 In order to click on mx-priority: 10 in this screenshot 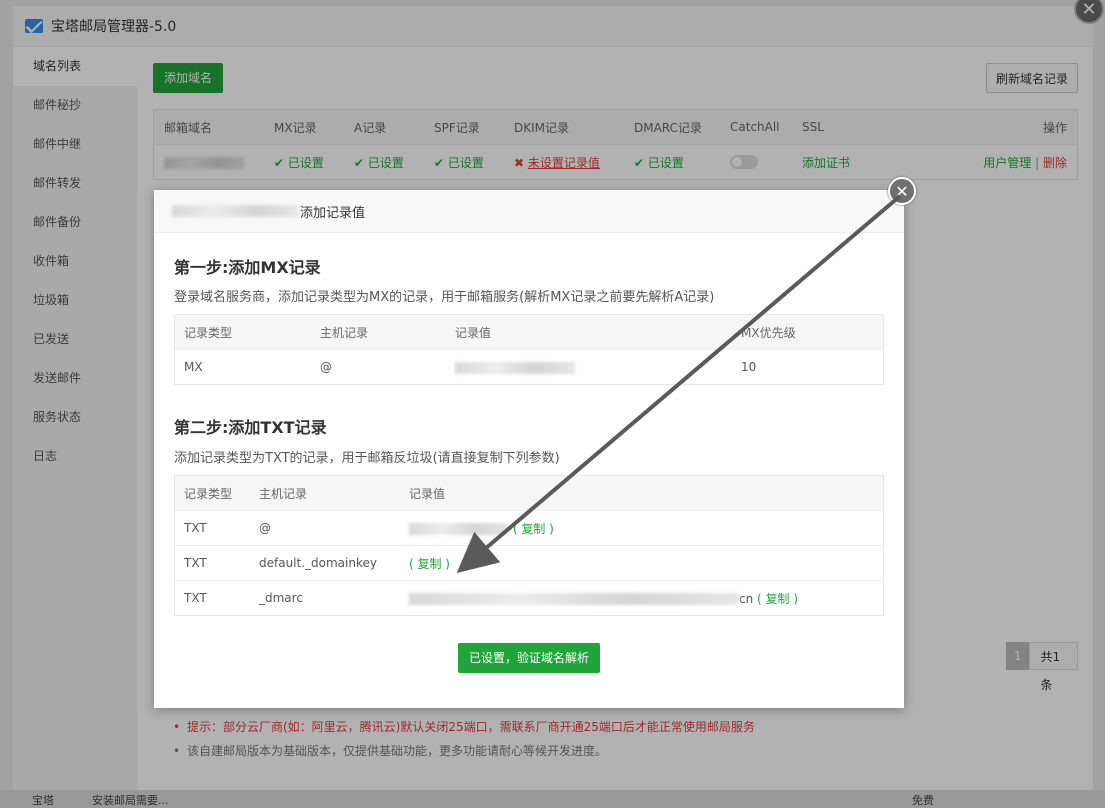, I will do `click(808, 367)`.